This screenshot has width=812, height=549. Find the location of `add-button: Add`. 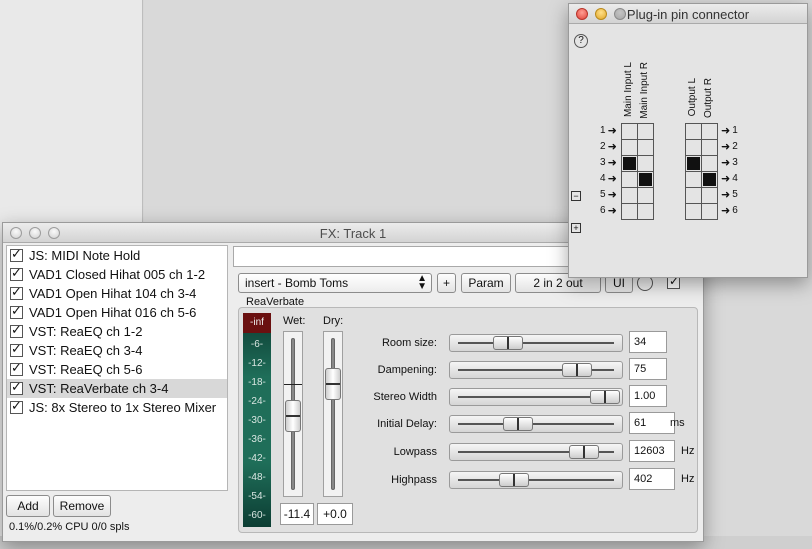

add-button: Add is located at coordinates (28, 506).